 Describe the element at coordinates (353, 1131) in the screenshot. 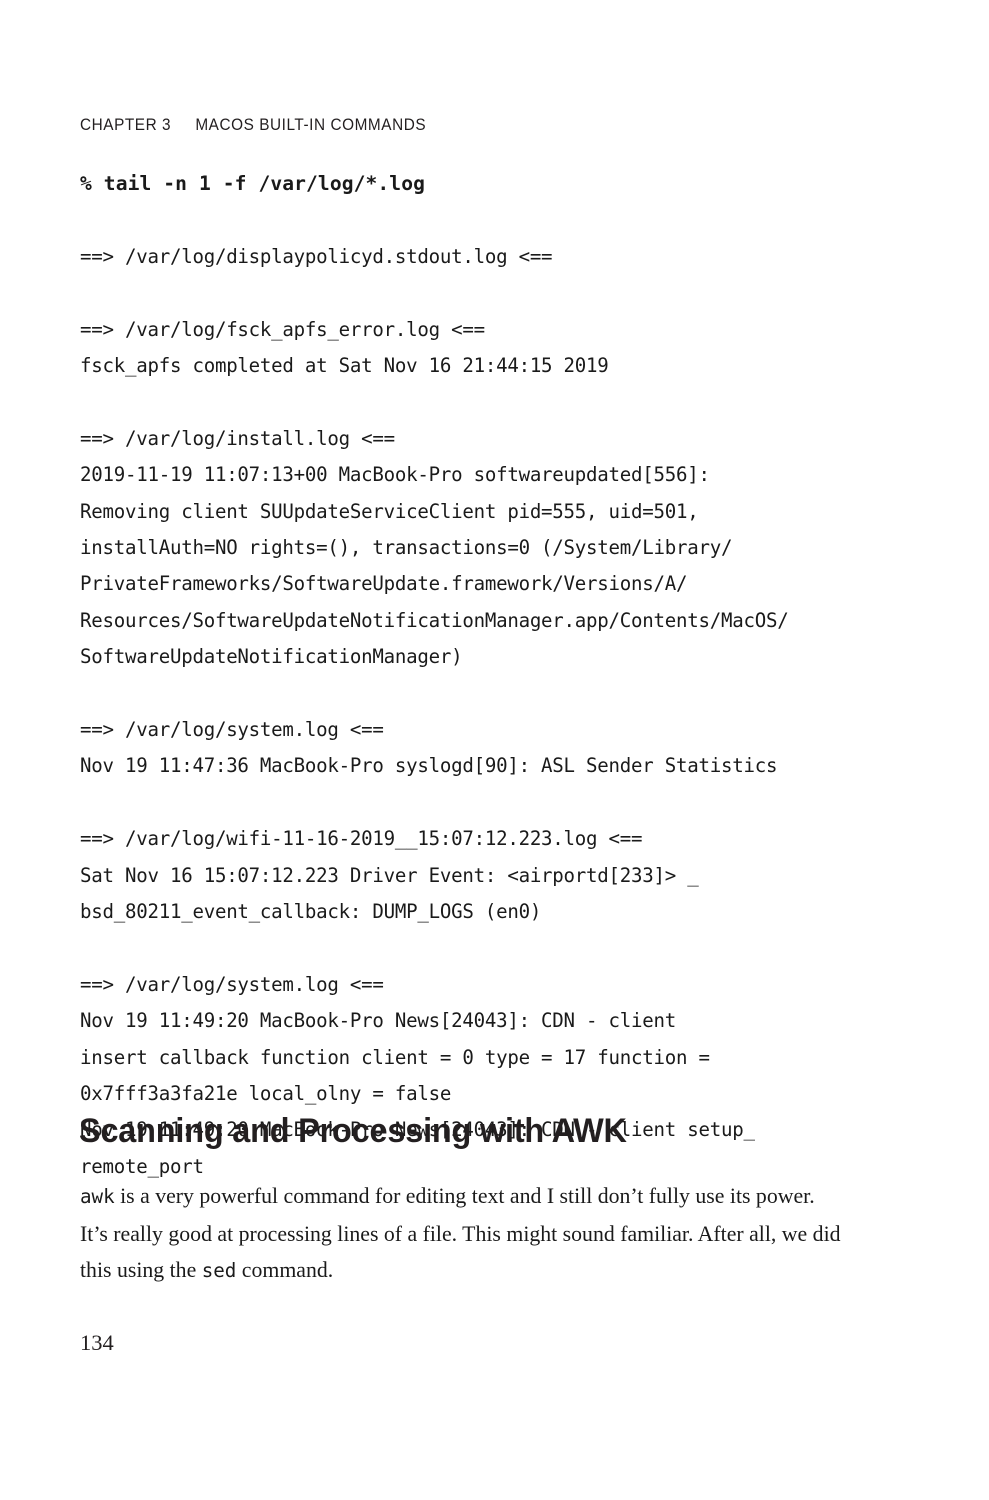

I see `section-heading: Scanning and Processing with AWK` at that location.